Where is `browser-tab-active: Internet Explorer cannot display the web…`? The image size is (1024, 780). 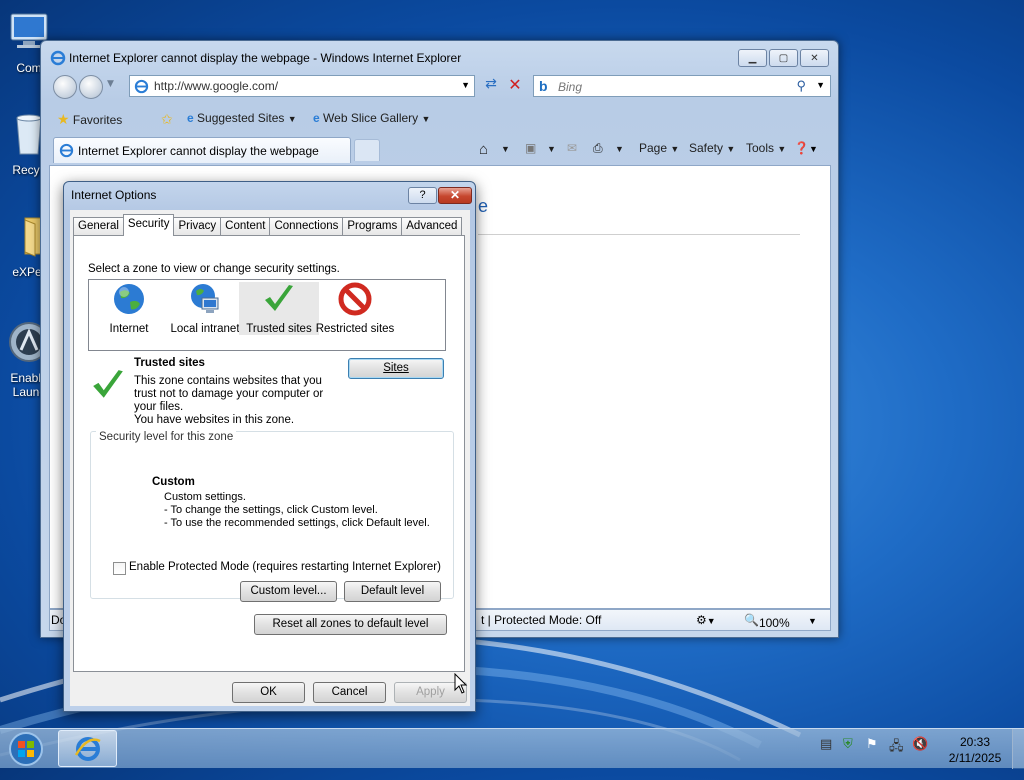 browser-tab-active: Internet Explorer cannot display the web… is located at coordinates (202, 150).